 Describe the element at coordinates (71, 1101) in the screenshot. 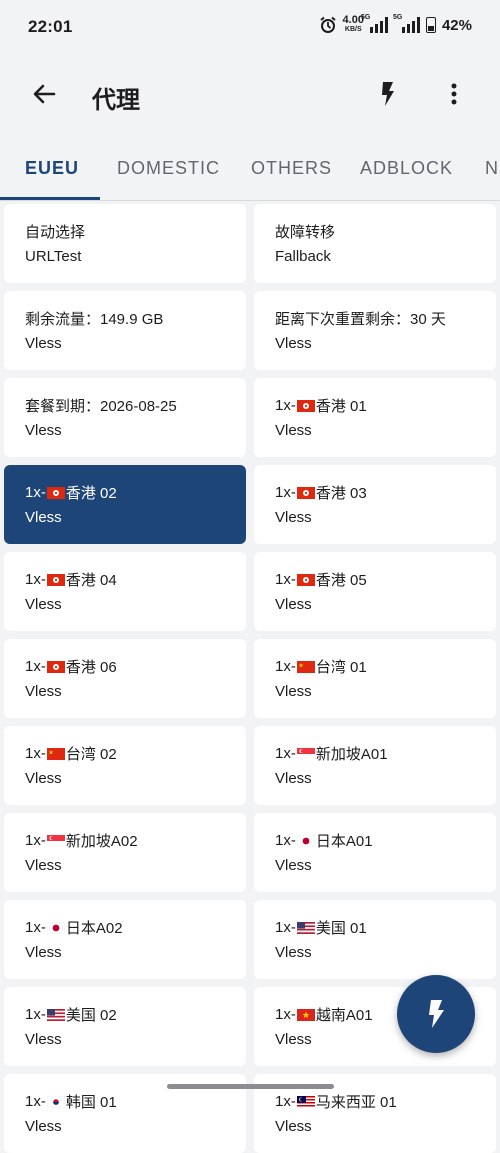

I see `proxy-name: 1x- 韩国 01` at that location.